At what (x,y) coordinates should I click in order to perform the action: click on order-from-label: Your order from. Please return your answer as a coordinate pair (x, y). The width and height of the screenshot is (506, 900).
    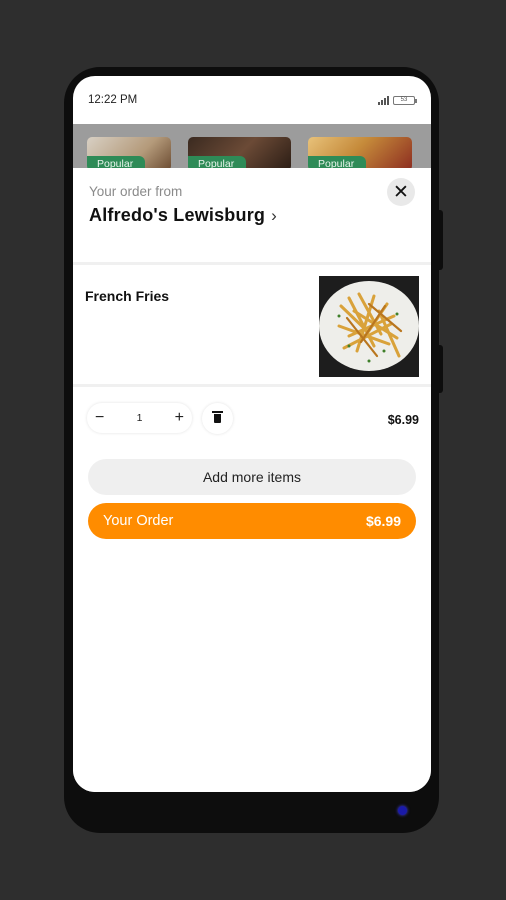
    Looking at the image, I should click on (136, 191).